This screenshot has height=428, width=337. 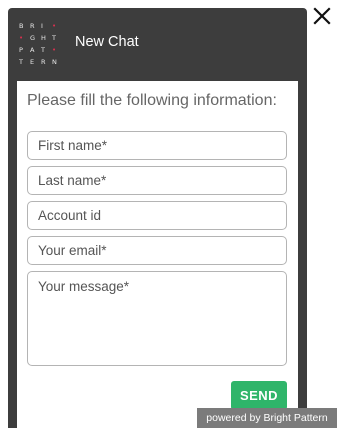 What do you see at coordinates (267, 418) in the screenshot?
I see `powered-by-label: powered by Bright Pattern` at bounding box center [267, 418].